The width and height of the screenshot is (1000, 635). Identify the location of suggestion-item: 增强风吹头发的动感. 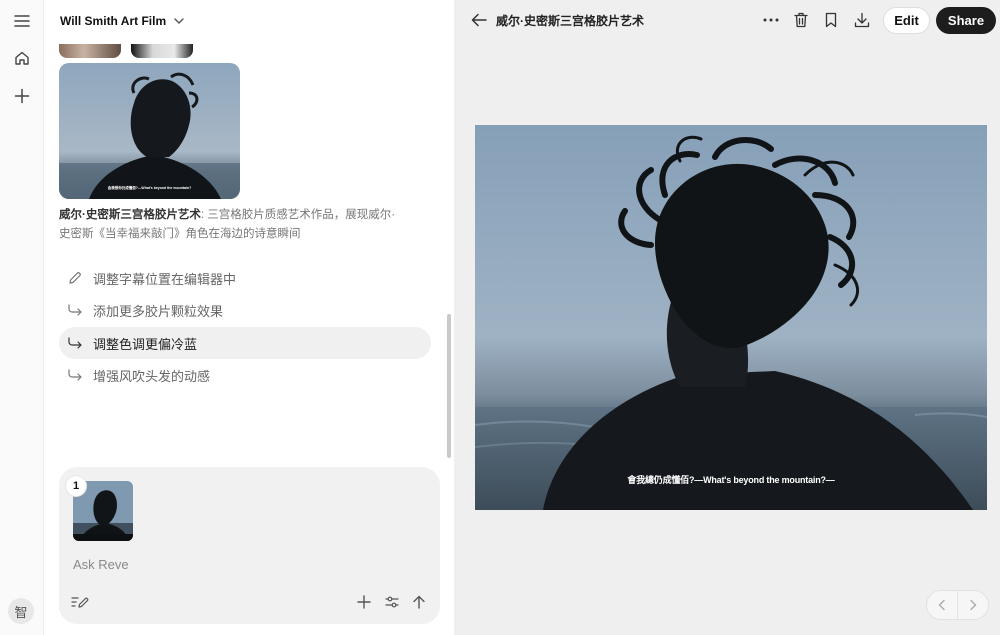
(245, 375).